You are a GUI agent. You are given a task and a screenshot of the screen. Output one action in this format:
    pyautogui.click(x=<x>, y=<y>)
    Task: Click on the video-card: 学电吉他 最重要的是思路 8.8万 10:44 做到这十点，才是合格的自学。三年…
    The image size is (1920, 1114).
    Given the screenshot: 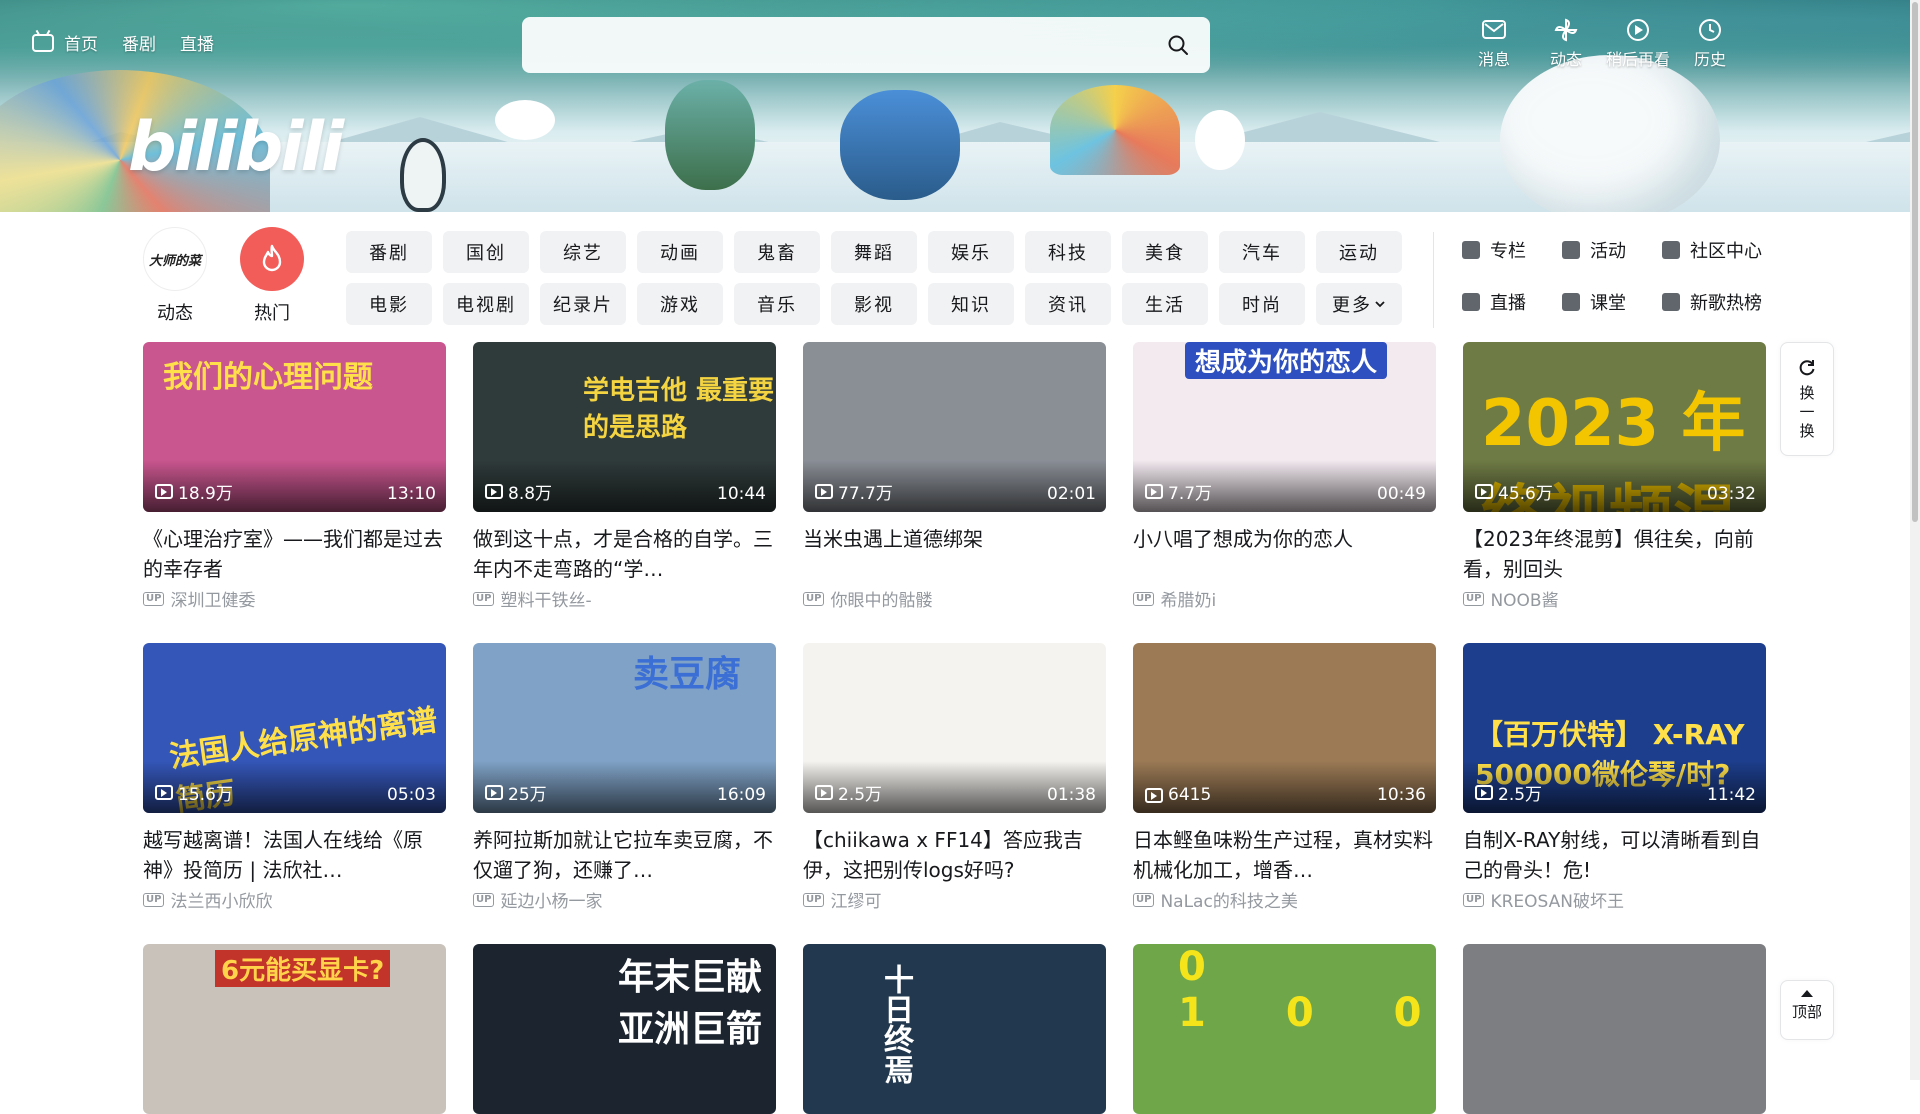 What is the action you would take?
    pyautogui.click(x=624, y=492)
    